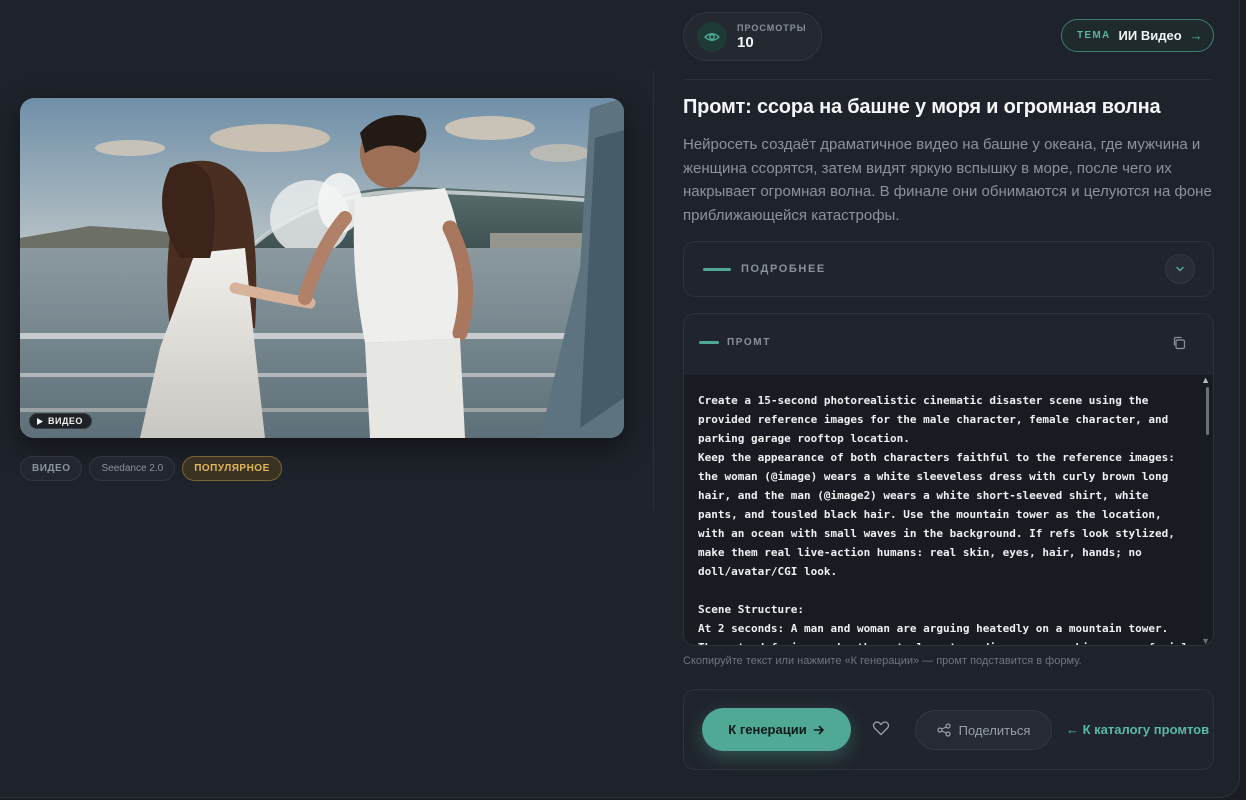  I want to click on scroll-down-arrow: ▼, so click(1205, 640).